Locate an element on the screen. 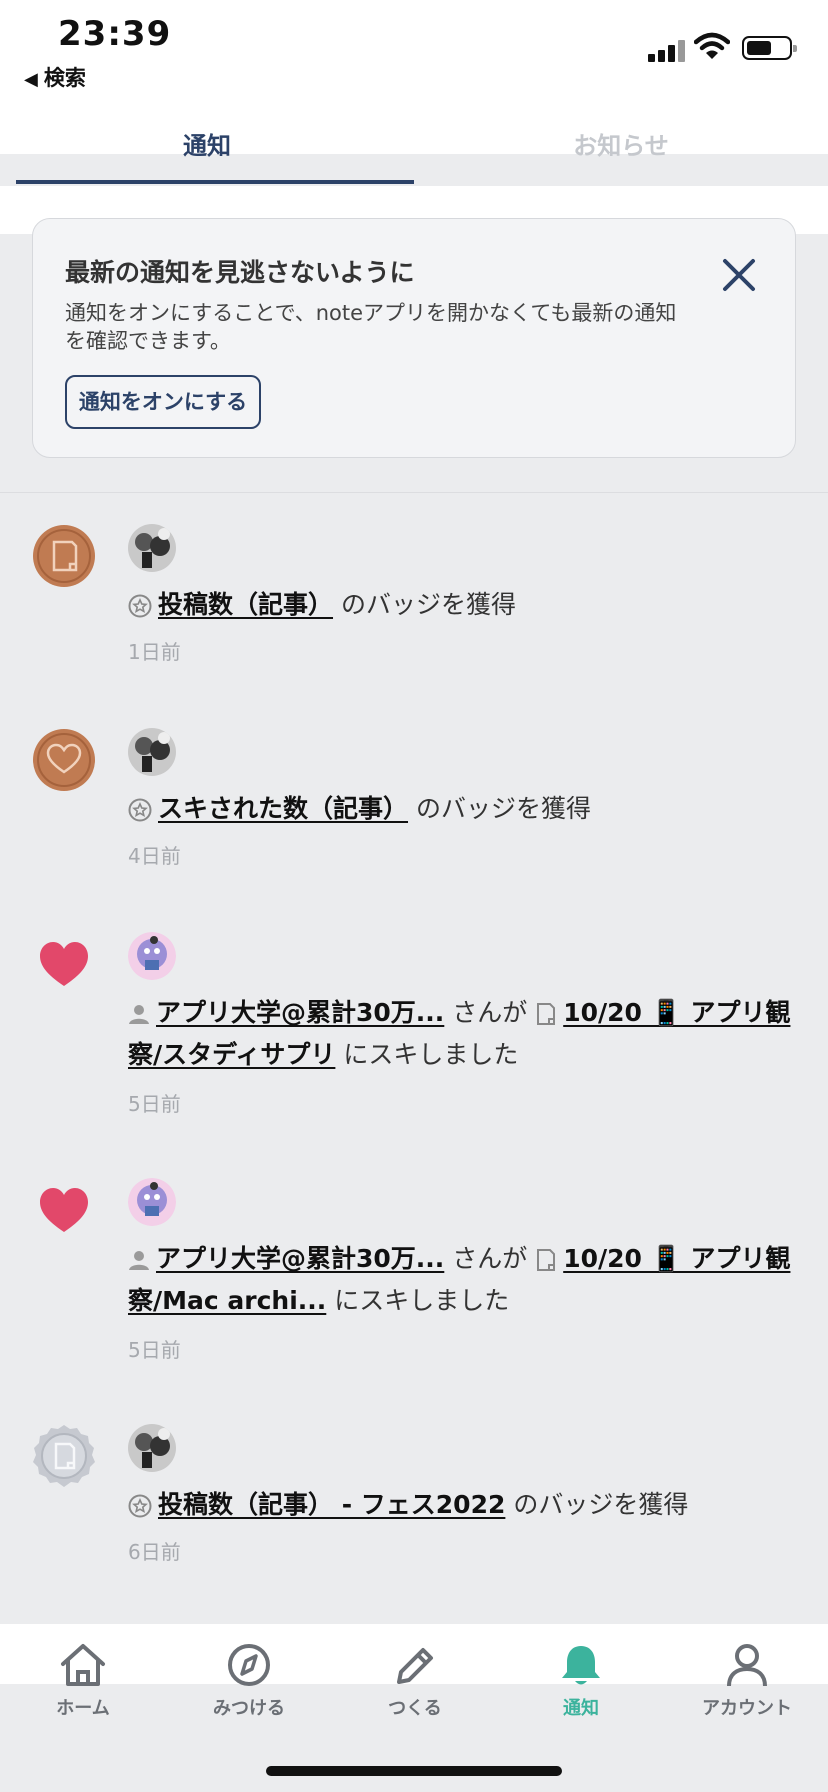  cellular-signal-icon is located at coordinates (668, 50).